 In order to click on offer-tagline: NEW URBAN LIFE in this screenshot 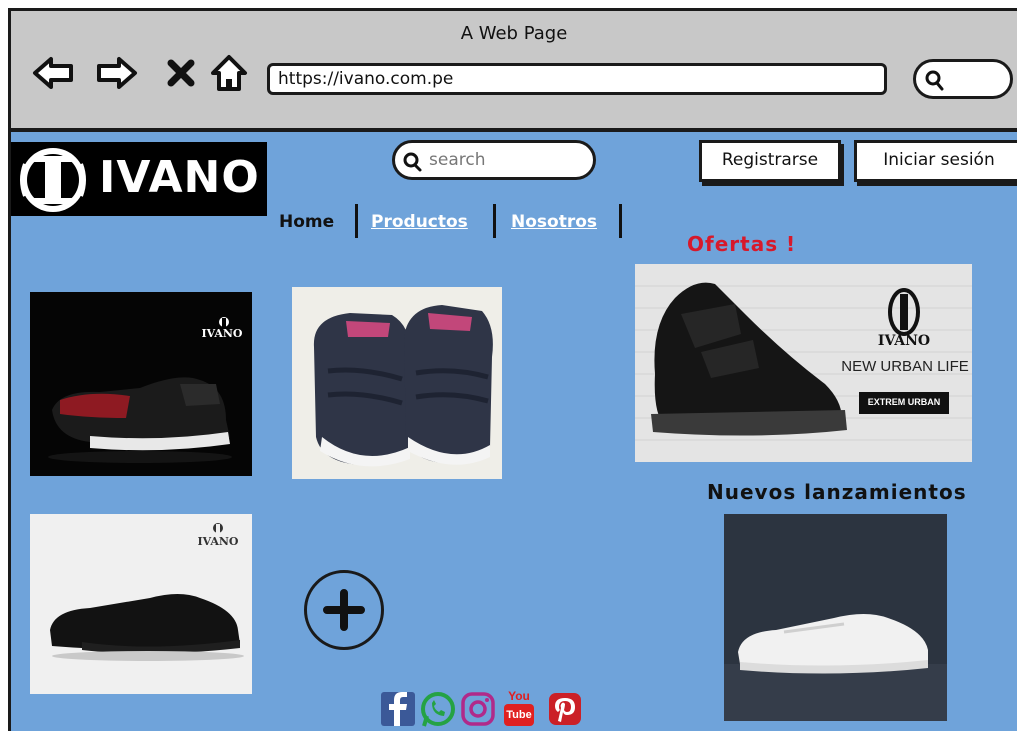, I will do `click(905, 366)`.